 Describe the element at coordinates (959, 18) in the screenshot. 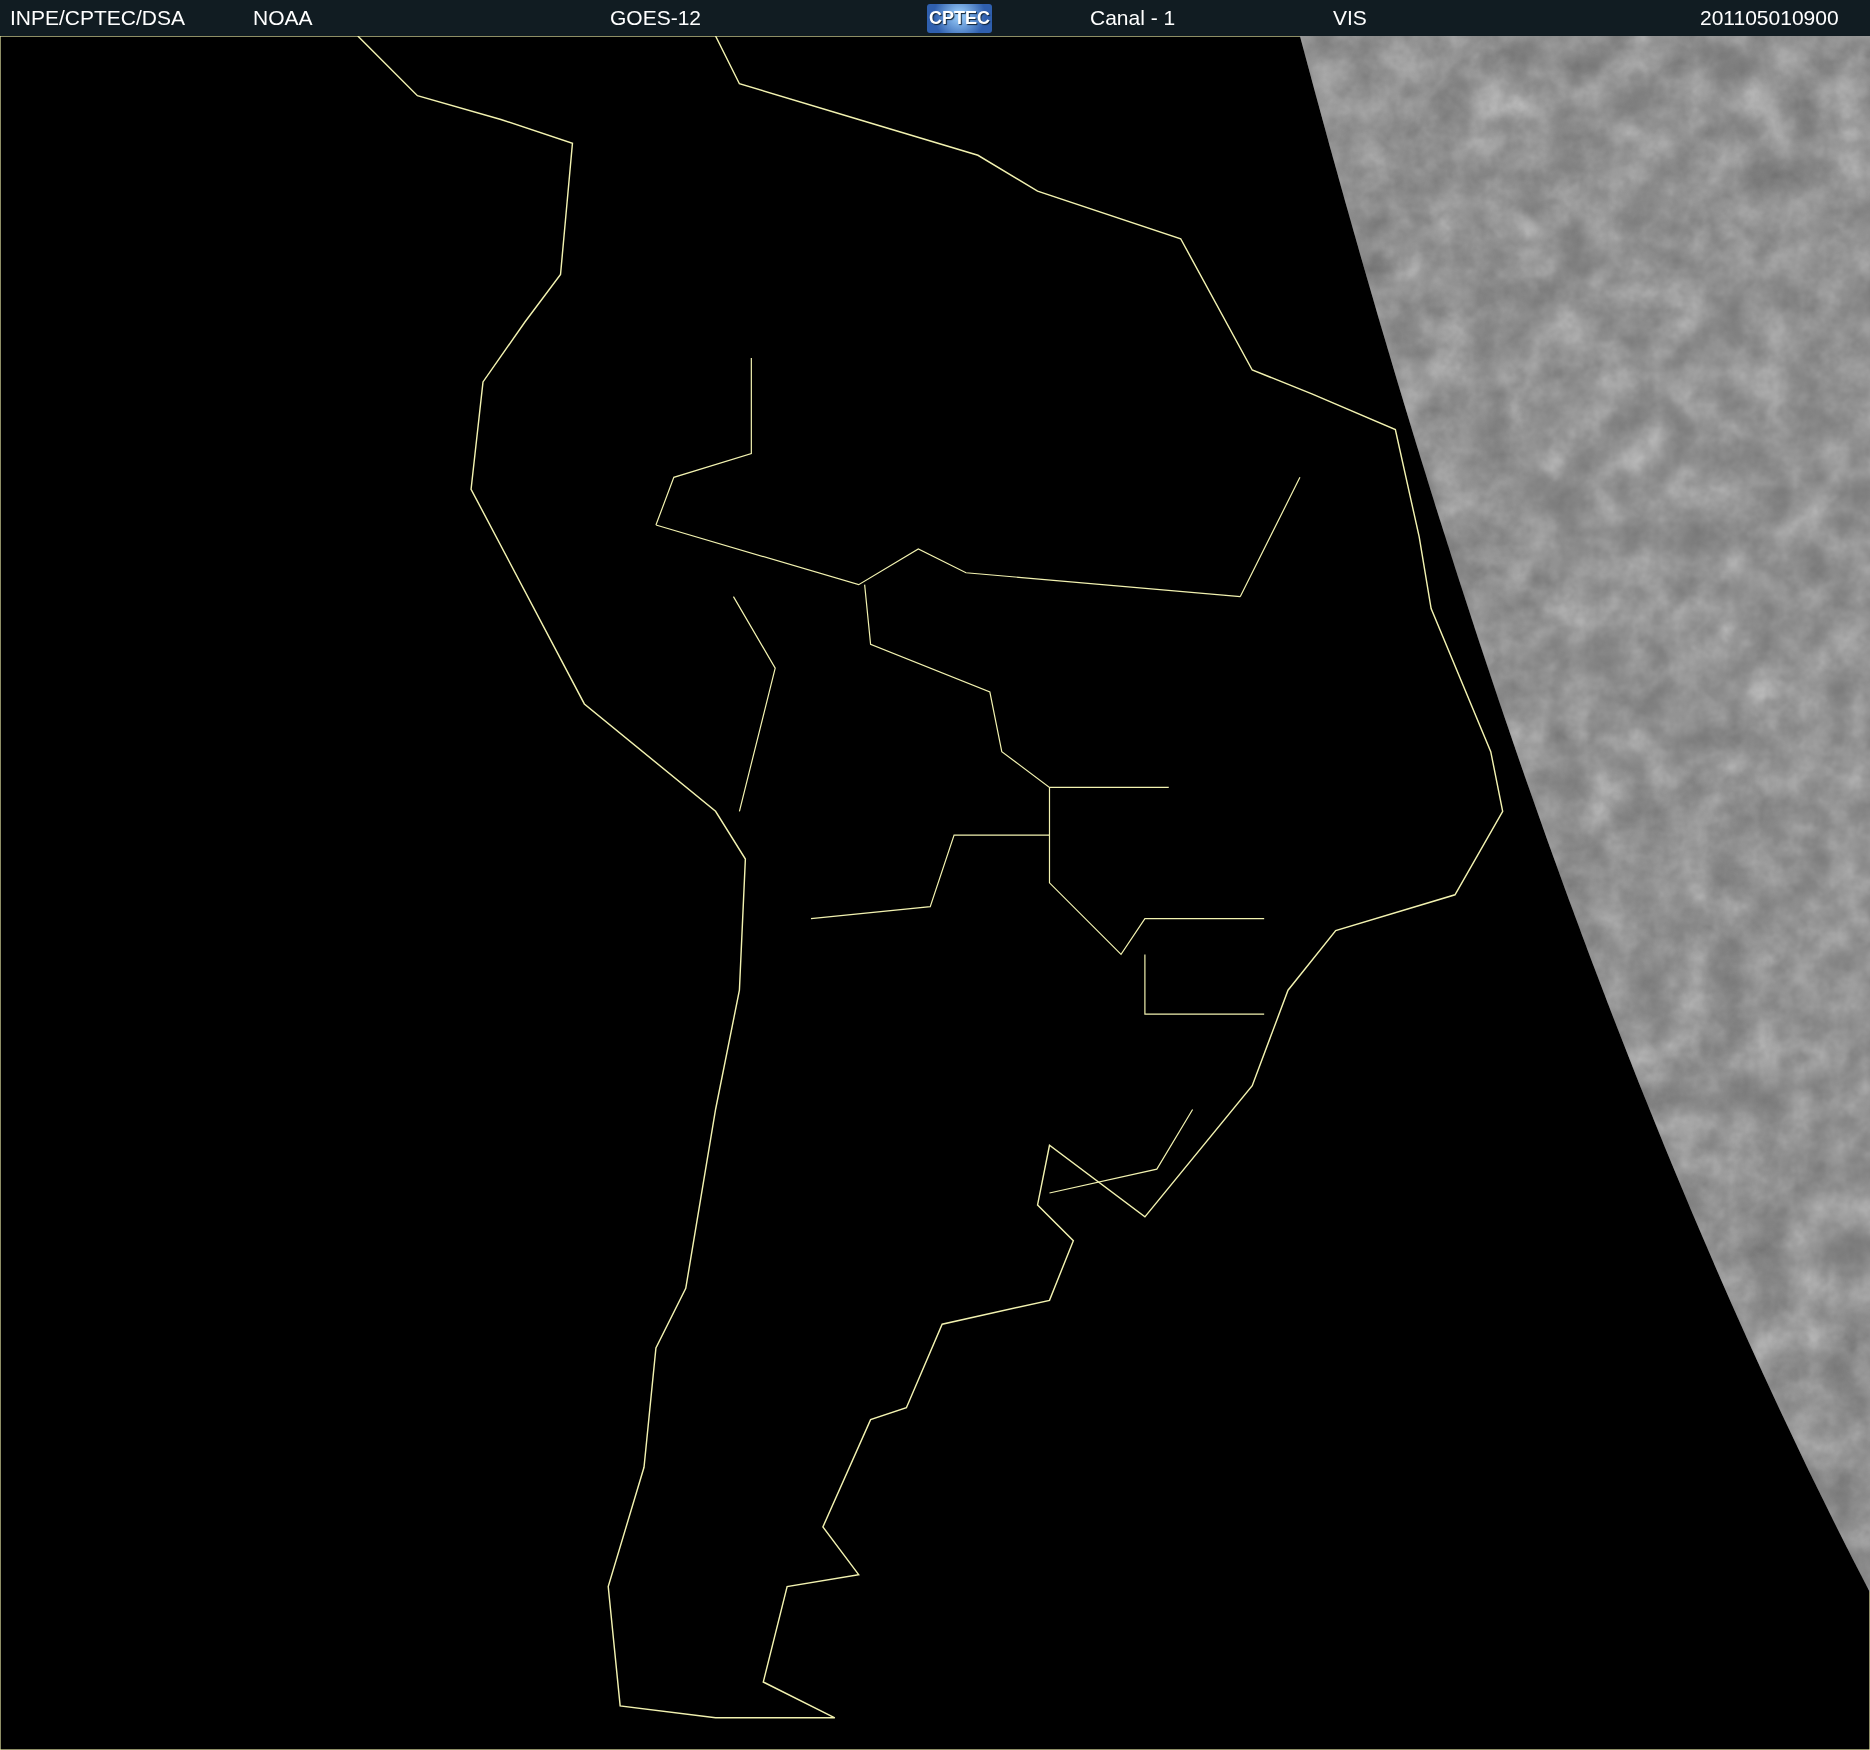

I see `logo: CPTEC` at that location.